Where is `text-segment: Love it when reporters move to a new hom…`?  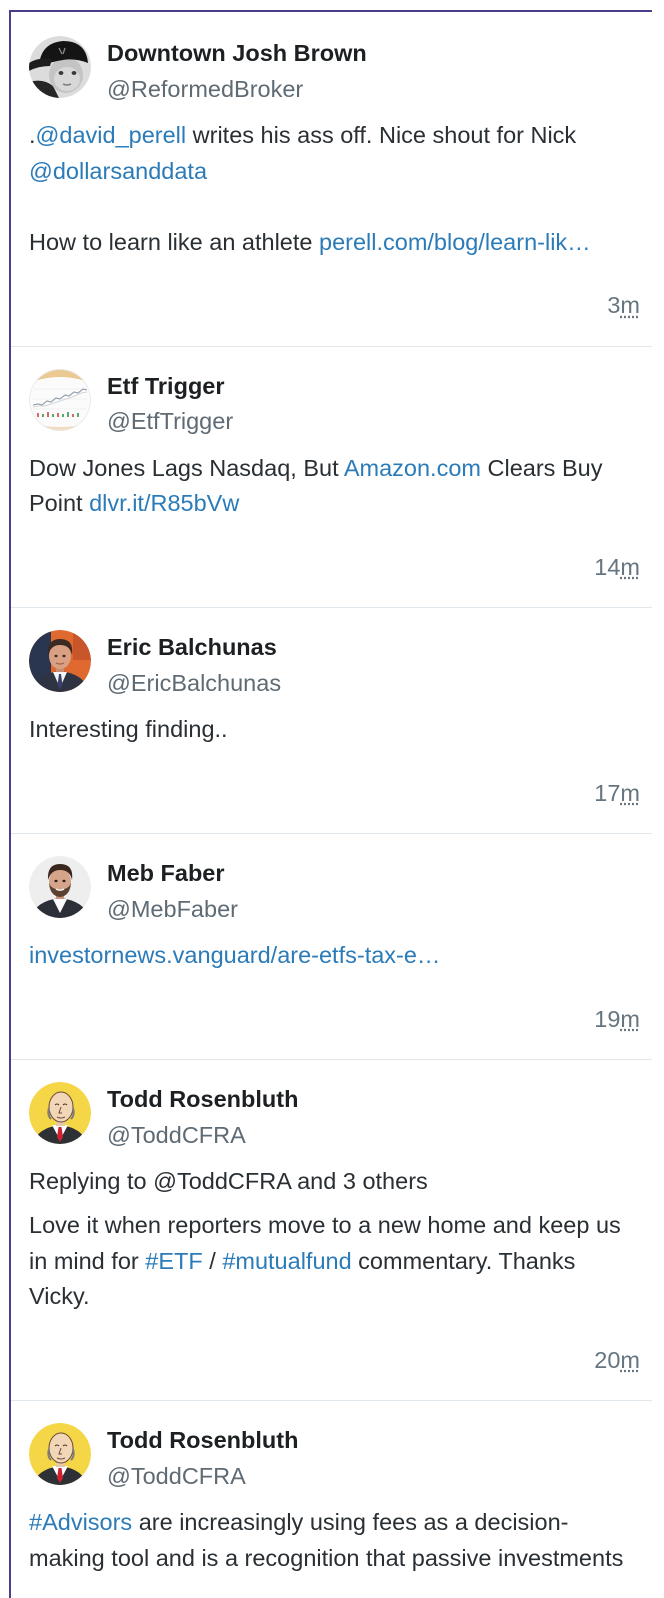
text-segment: Love it when reporters move to a new hom… is located at coordinates (325, 1225).